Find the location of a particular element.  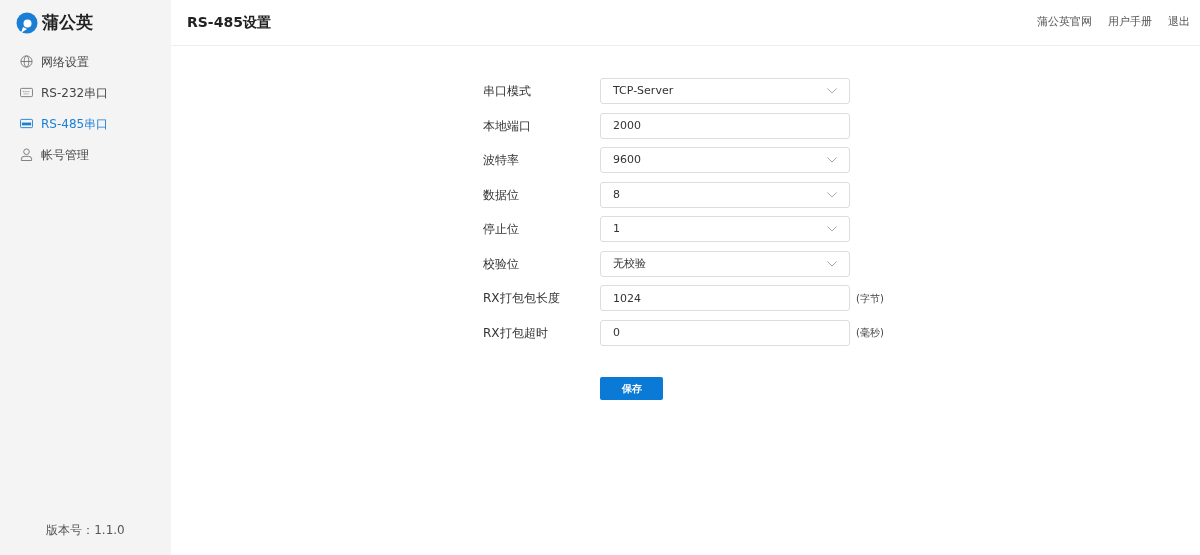

field-label: RX打包包长度 is located at coordinates (521, 298).